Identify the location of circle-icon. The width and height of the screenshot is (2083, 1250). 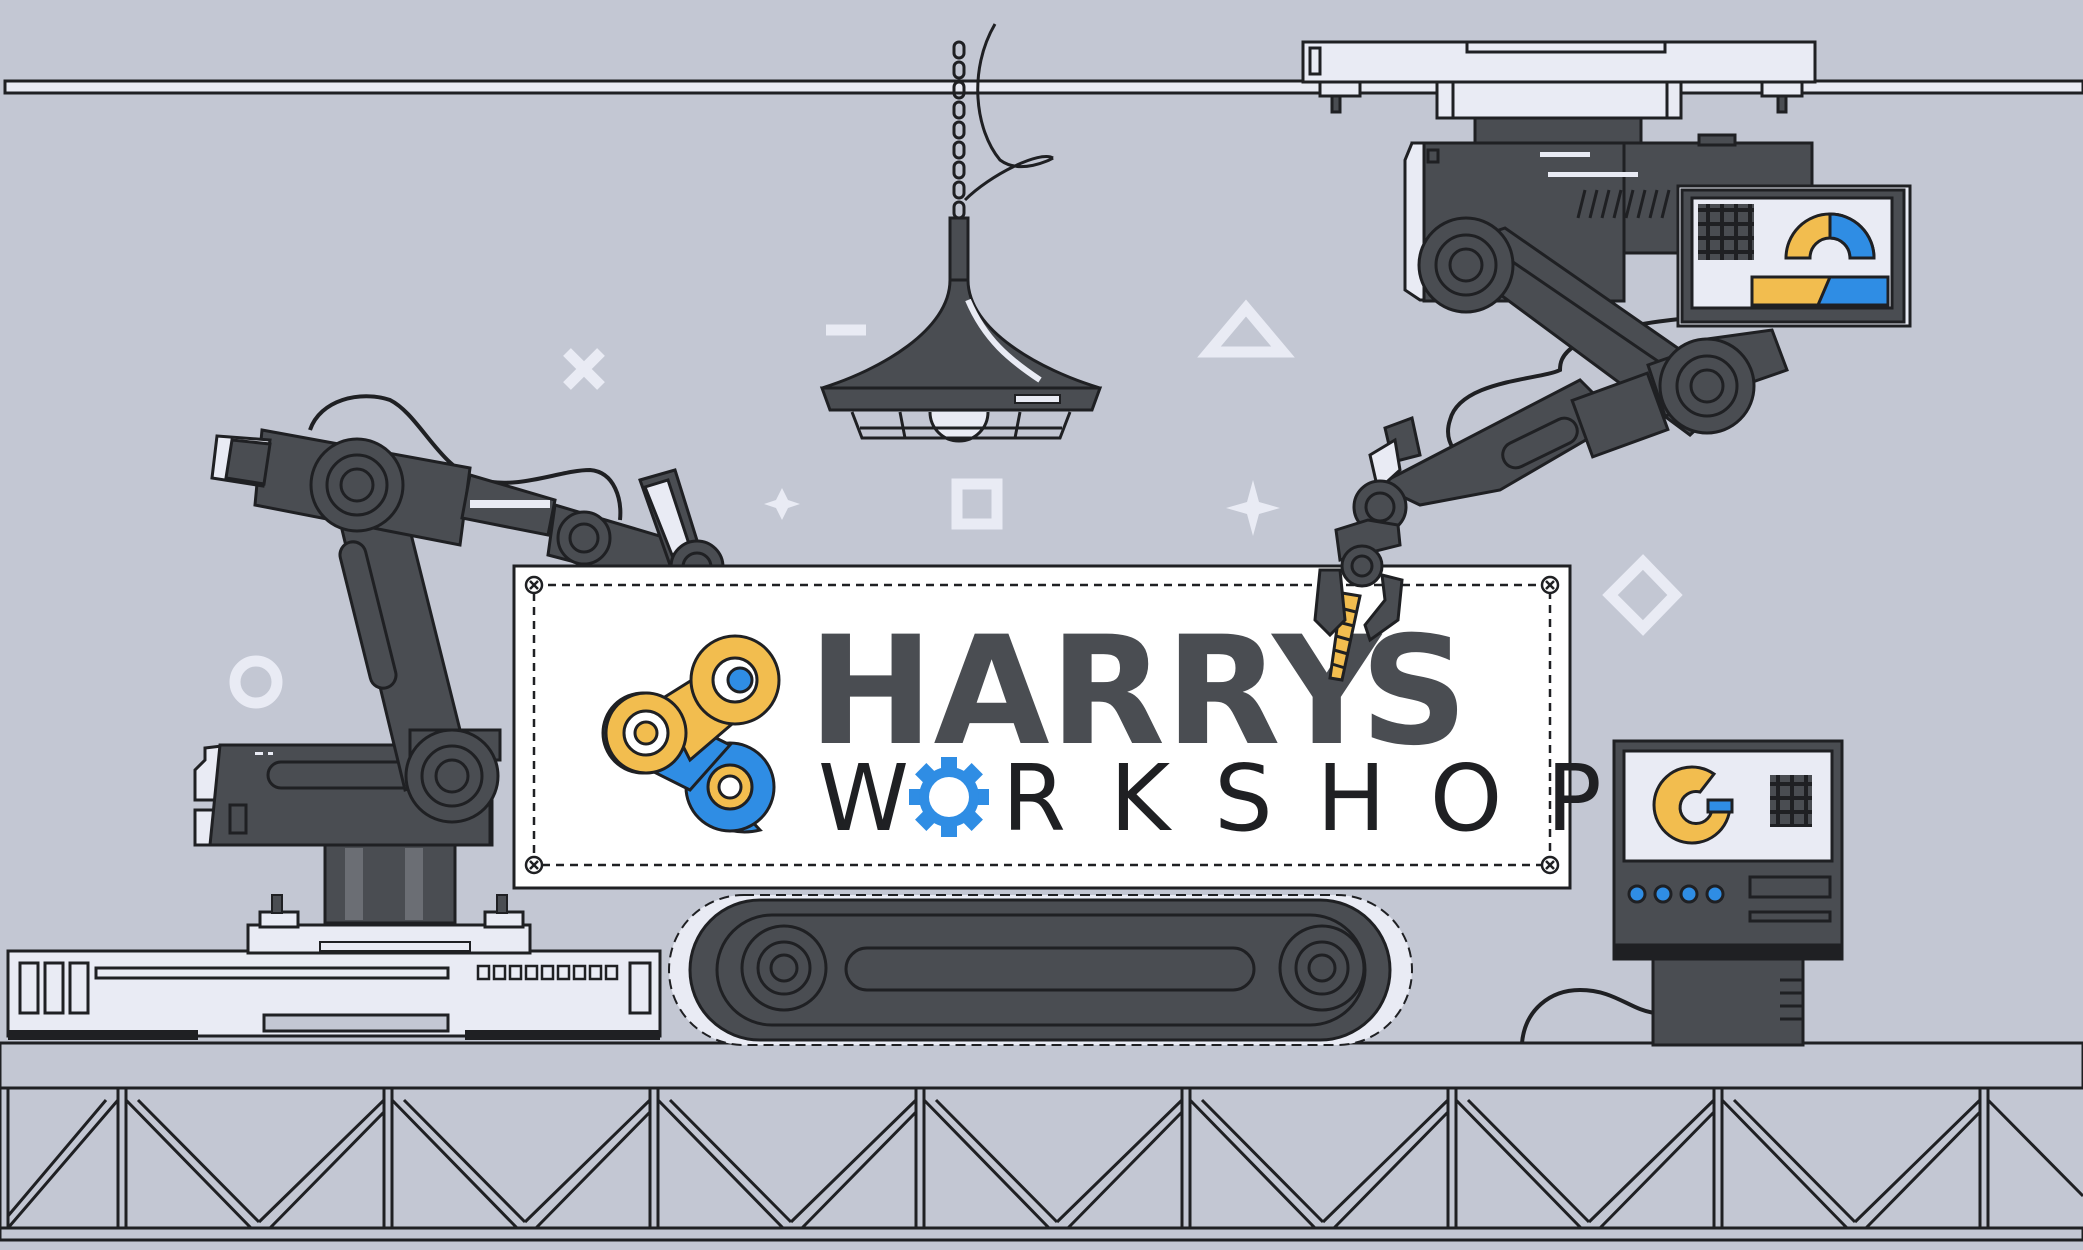
(256, 682).